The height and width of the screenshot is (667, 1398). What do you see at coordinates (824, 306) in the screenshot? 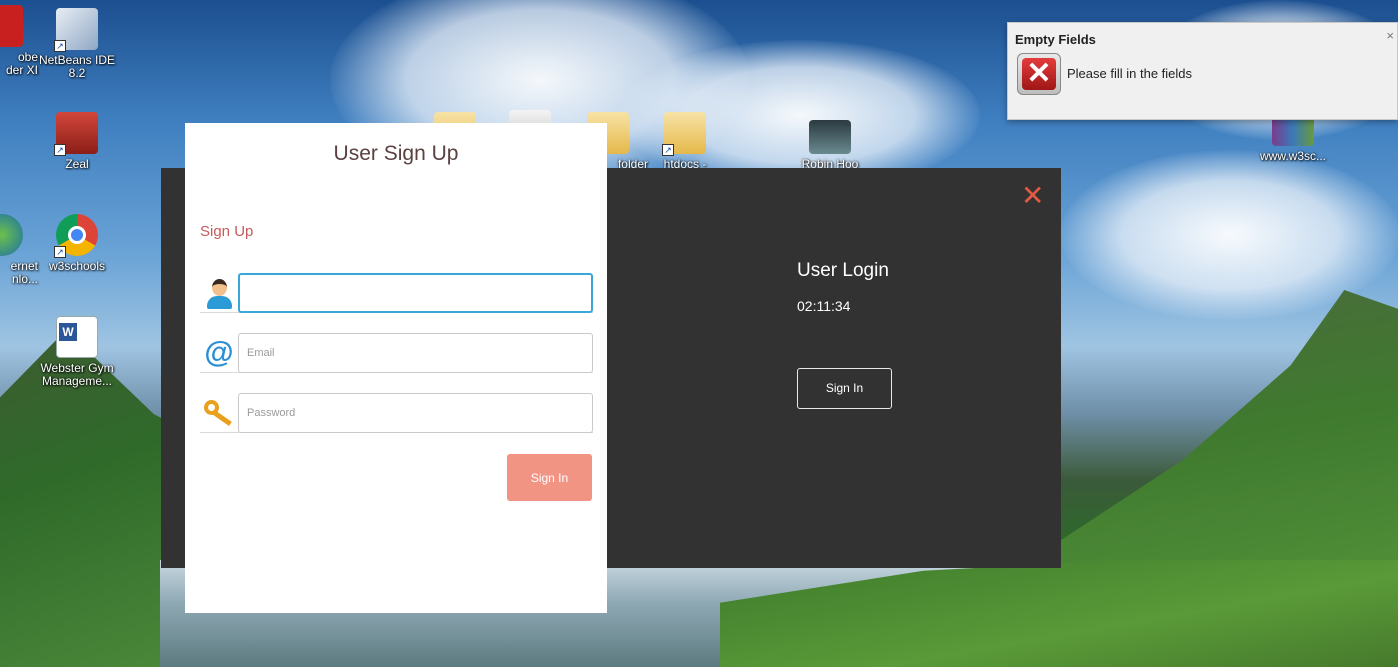
I see `clock-text: 02:11:34` at bounding box center [824, 306].